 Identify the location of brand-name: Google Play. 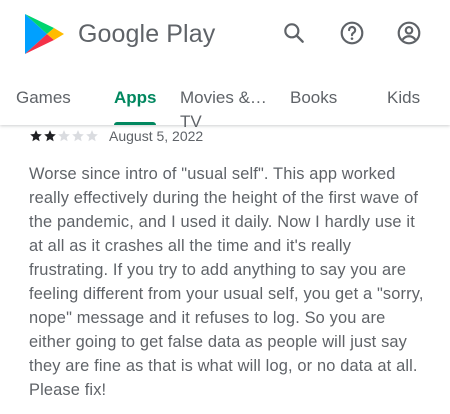
(147, 33).